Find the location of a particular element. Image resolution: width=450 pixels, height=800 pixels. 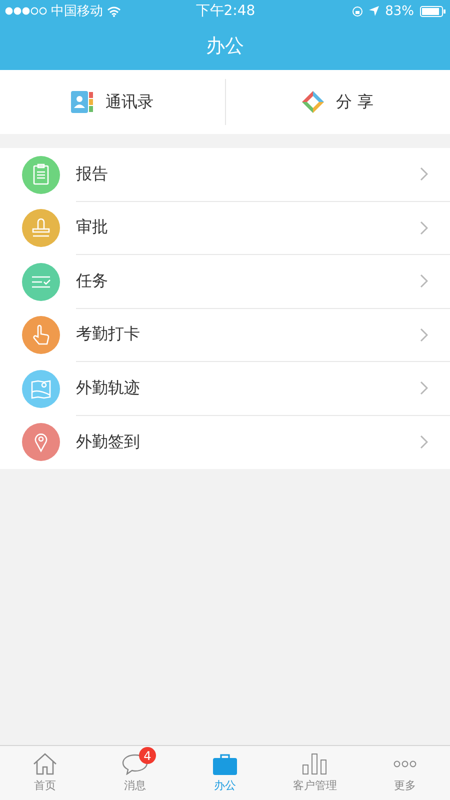

battery-icon is located at coordinates (433, 11).